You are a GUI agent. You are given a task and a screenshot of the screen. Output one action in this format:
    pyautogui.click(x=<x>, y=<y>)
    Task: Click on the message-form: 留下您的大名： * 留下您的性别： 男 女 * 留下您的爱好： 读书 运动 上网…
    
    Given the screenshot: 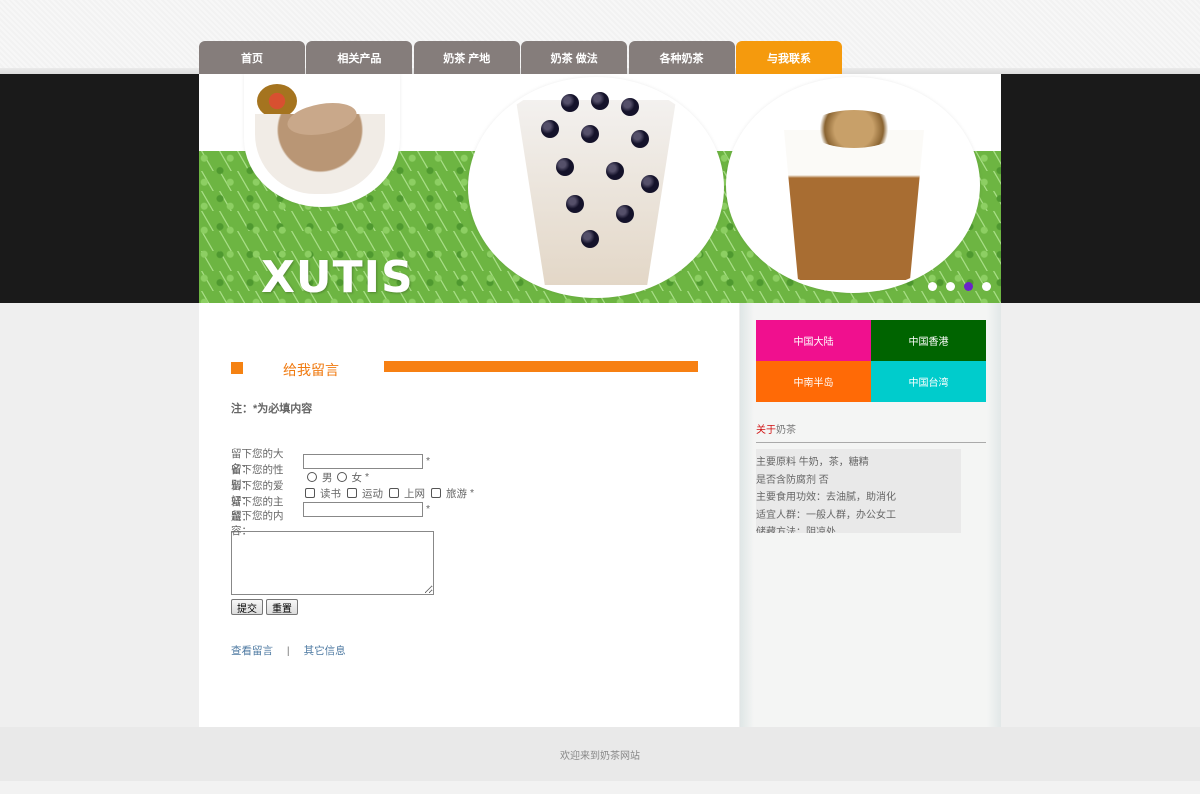 What is the action you would take?
    pyautogui.click(x=353, y=531)
    